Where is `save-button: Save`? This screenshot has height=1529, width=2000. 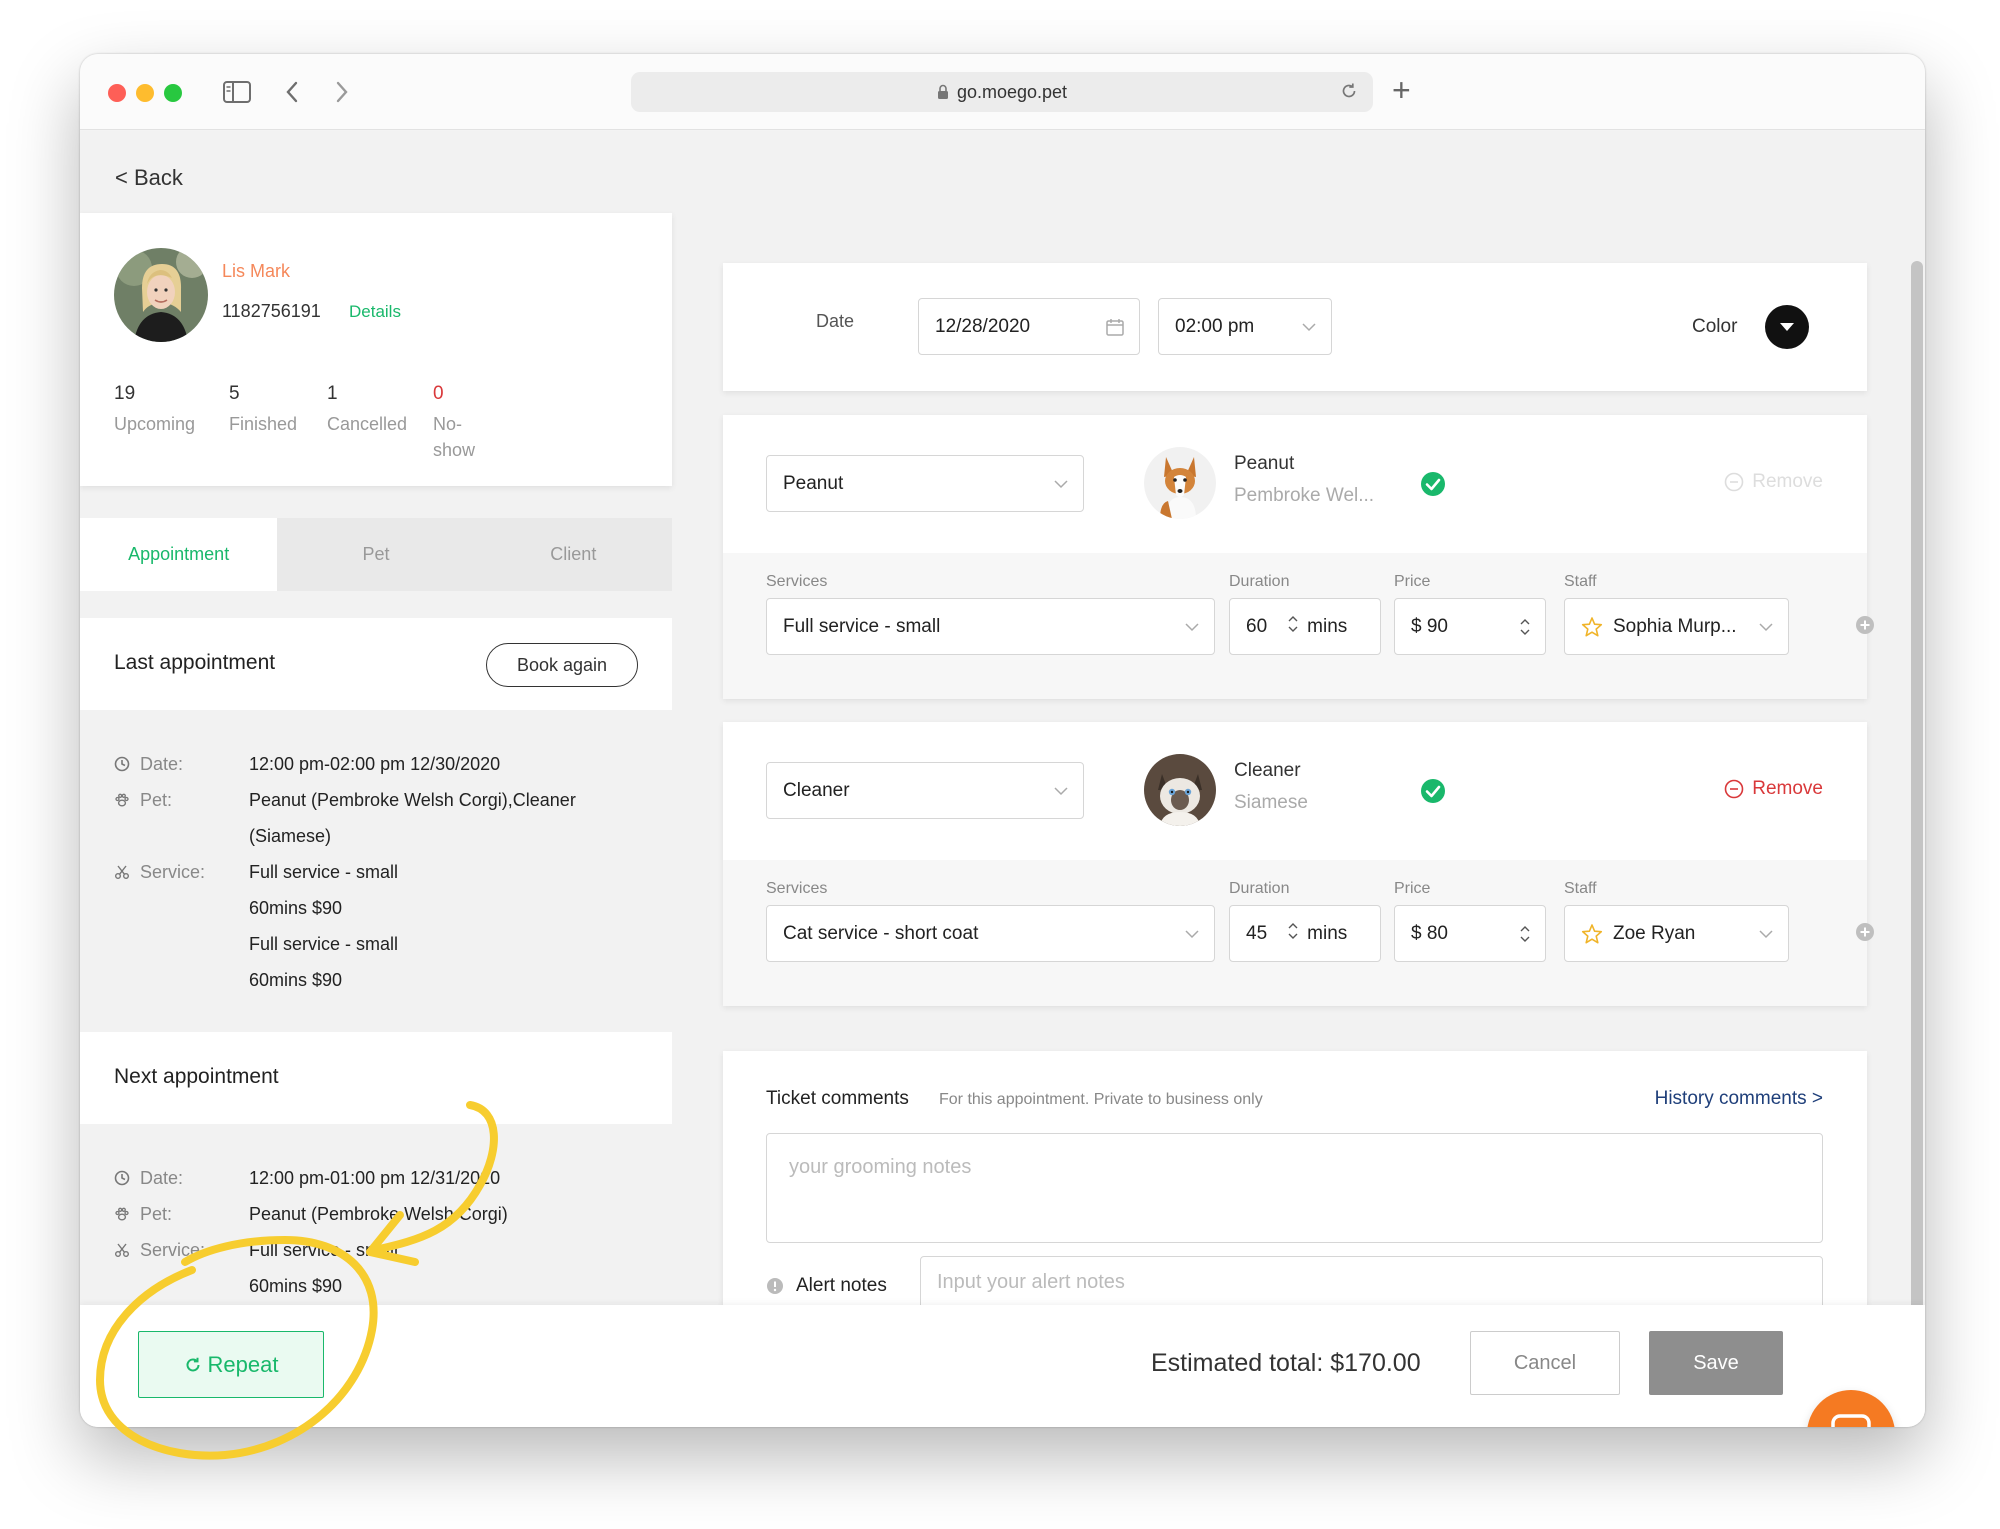
save-button: Save is located at coordinates (1716, 1363).